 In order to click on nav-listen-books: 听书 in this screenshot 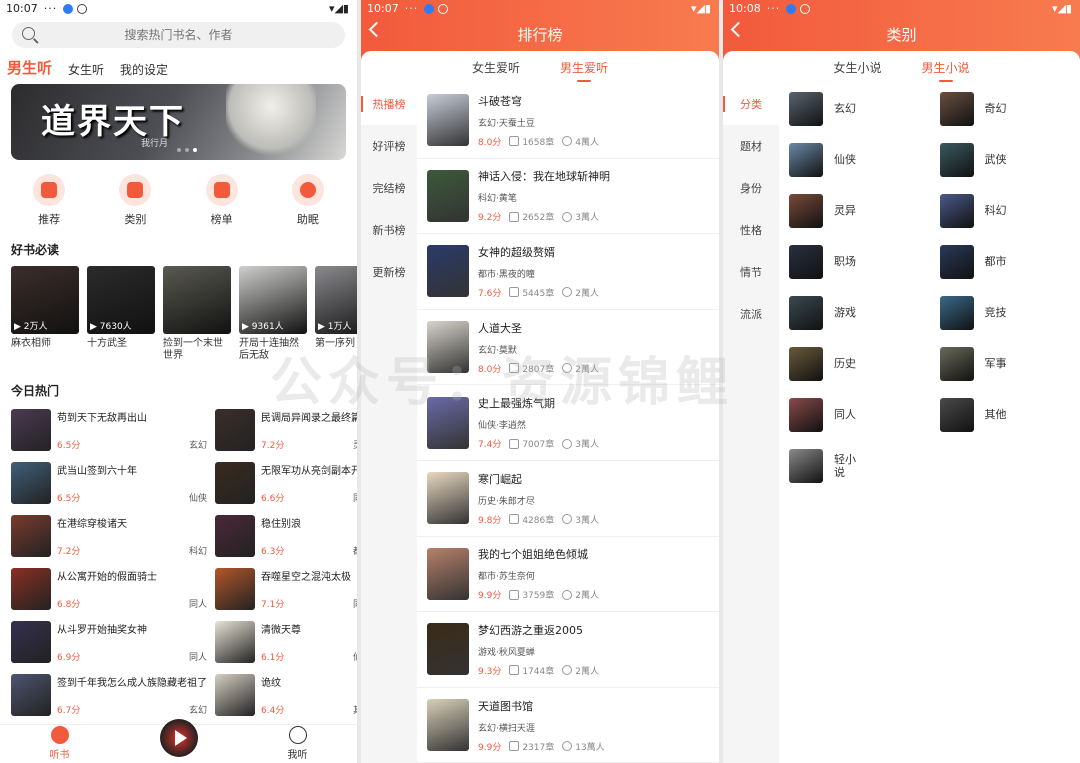, I will do `click(60, 744)`.